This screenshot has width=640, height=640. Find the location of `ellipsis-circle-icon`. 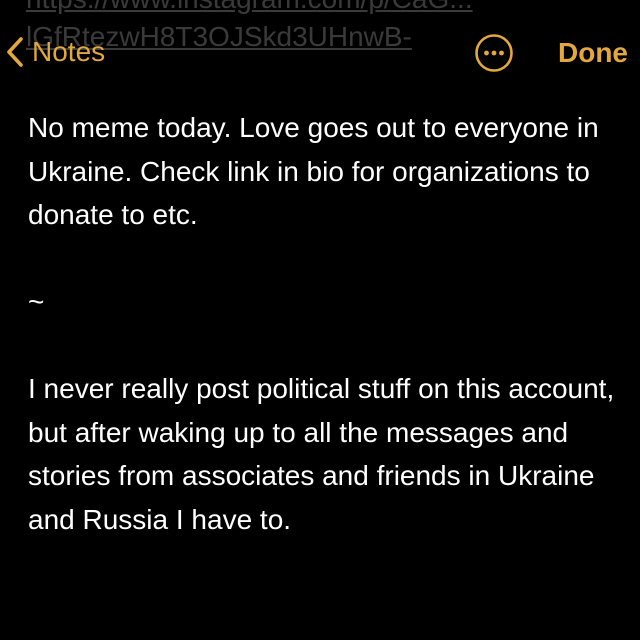

ellipsis-circle-icon is located at coordinates (494, 53).